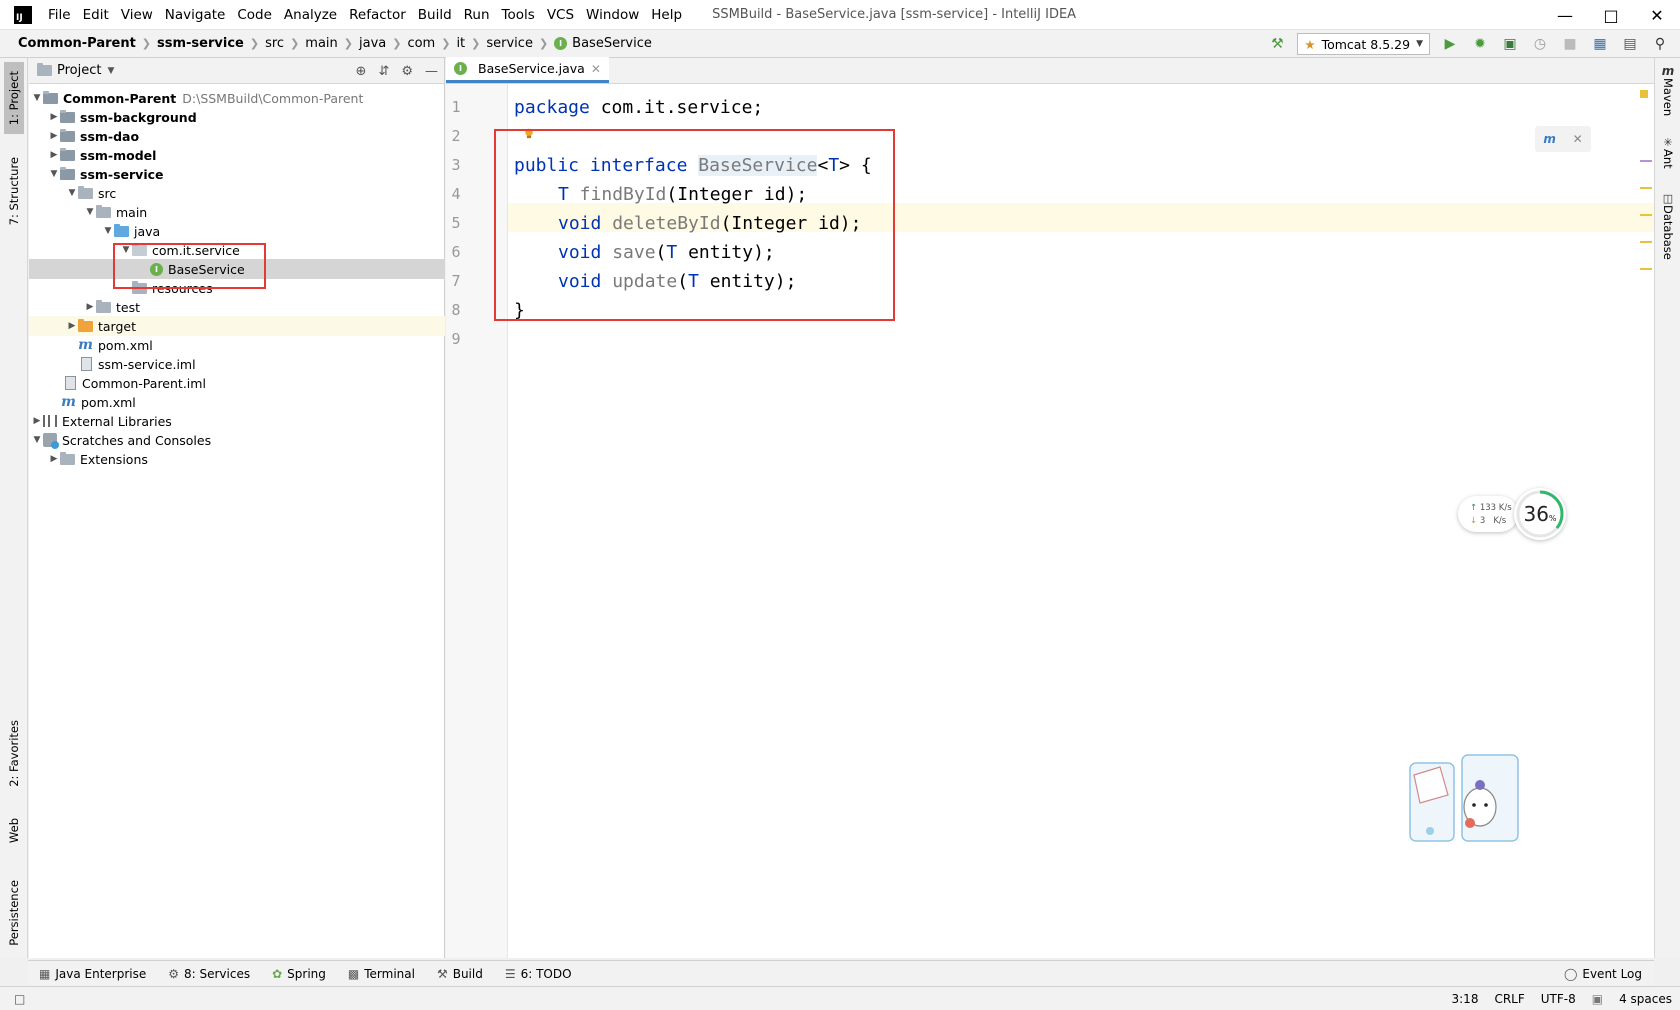 This screenshot has height=1010, width=1680. Describe the element at coordinates (693, 165) in the screenshot. I see `code-line-3: public interface BaseService<T> {` at that location.